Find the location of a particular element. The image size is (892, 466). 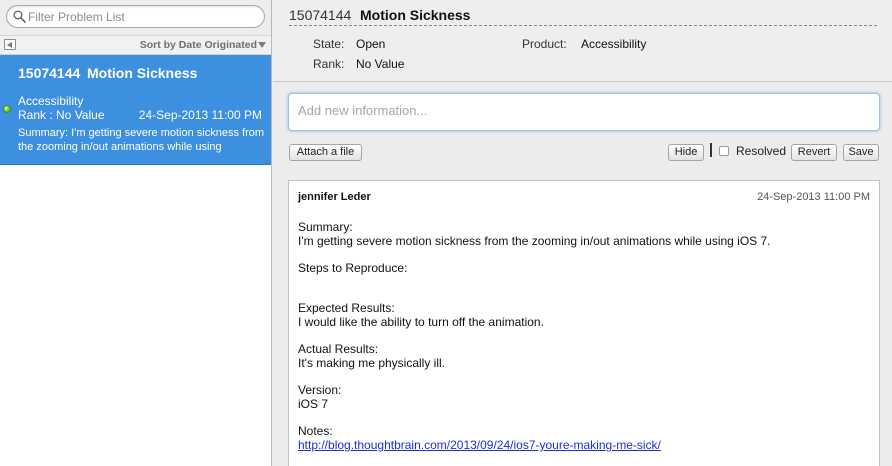

detail-problem-number: 15074144 is located at coordinates (320, 15).